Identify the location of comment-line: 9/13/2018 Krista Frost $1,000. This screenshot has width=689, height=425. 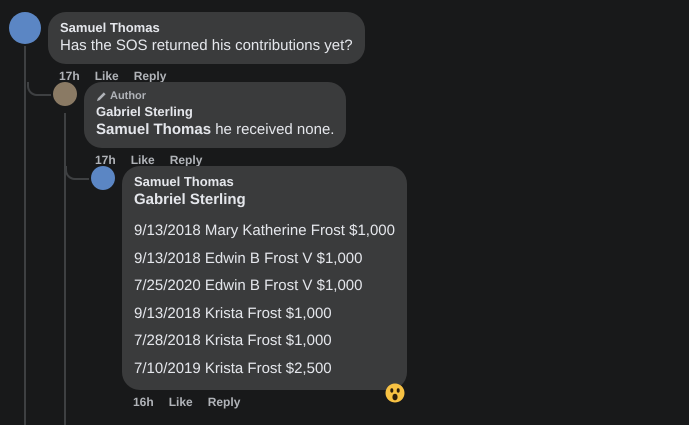
(233, 314).